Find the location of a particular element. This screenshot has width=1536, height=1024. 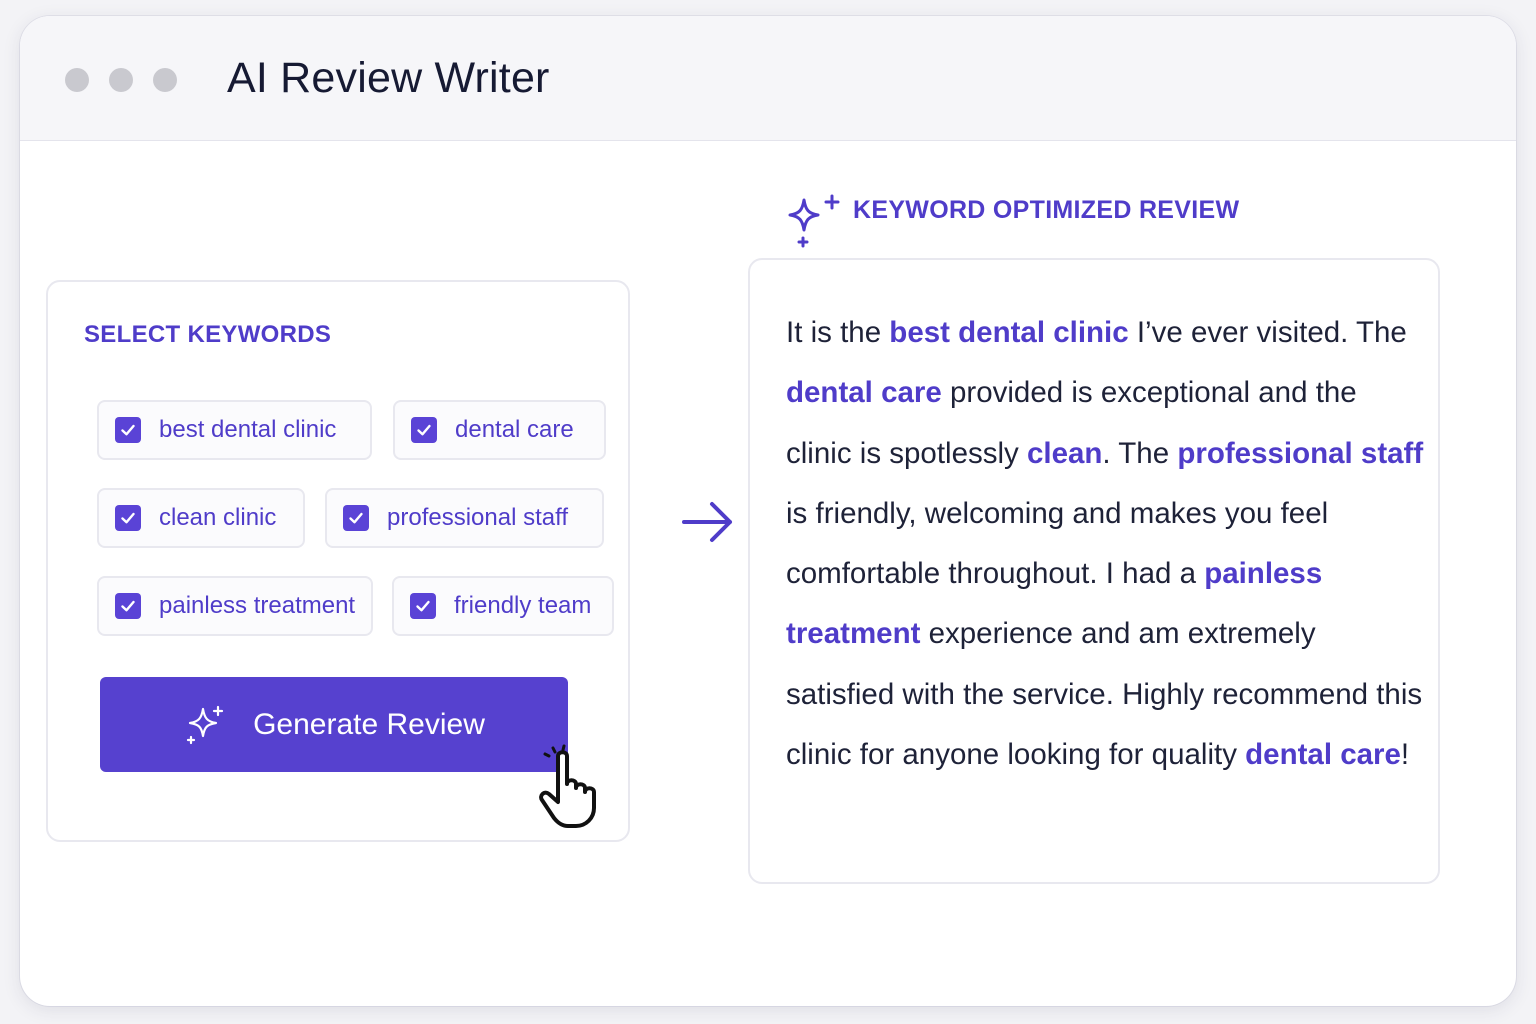

review-segment: I’ve ever visited. The is located at coordinates (1267, 332).